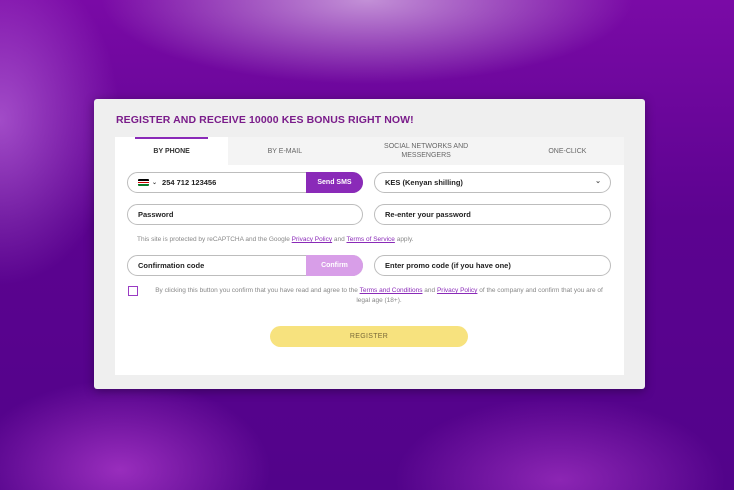 The image size is (734, 490). What do you see at coordinates (424, 182) in the screenshot?
I see `currency-selected-value: KES (Kenyan shilling)` at bounding box center [424, 182].